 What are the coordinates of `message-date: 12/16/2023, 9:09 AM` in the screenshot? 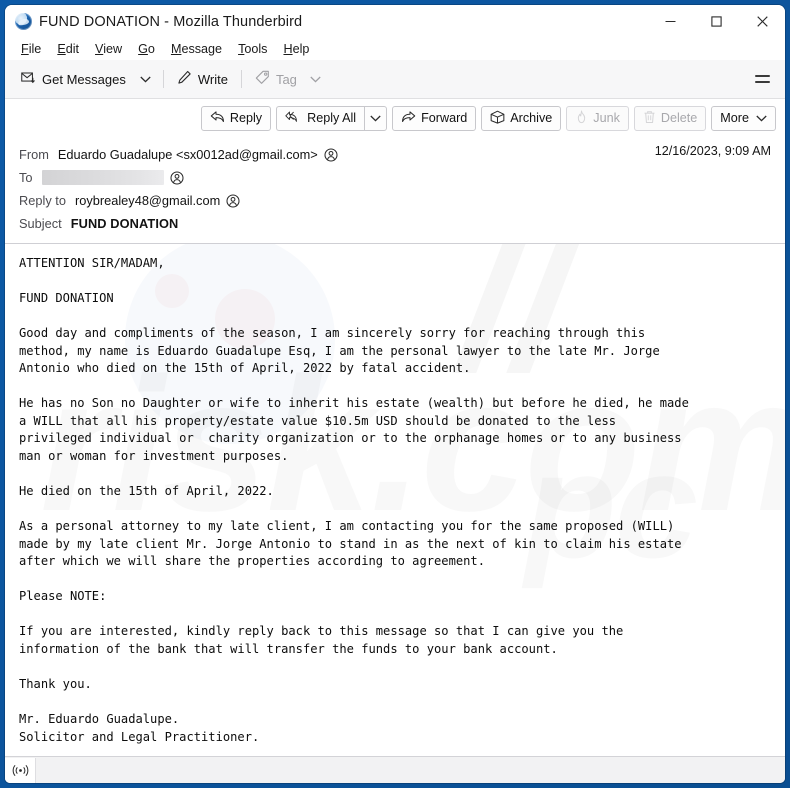 It's located at (712, 151).